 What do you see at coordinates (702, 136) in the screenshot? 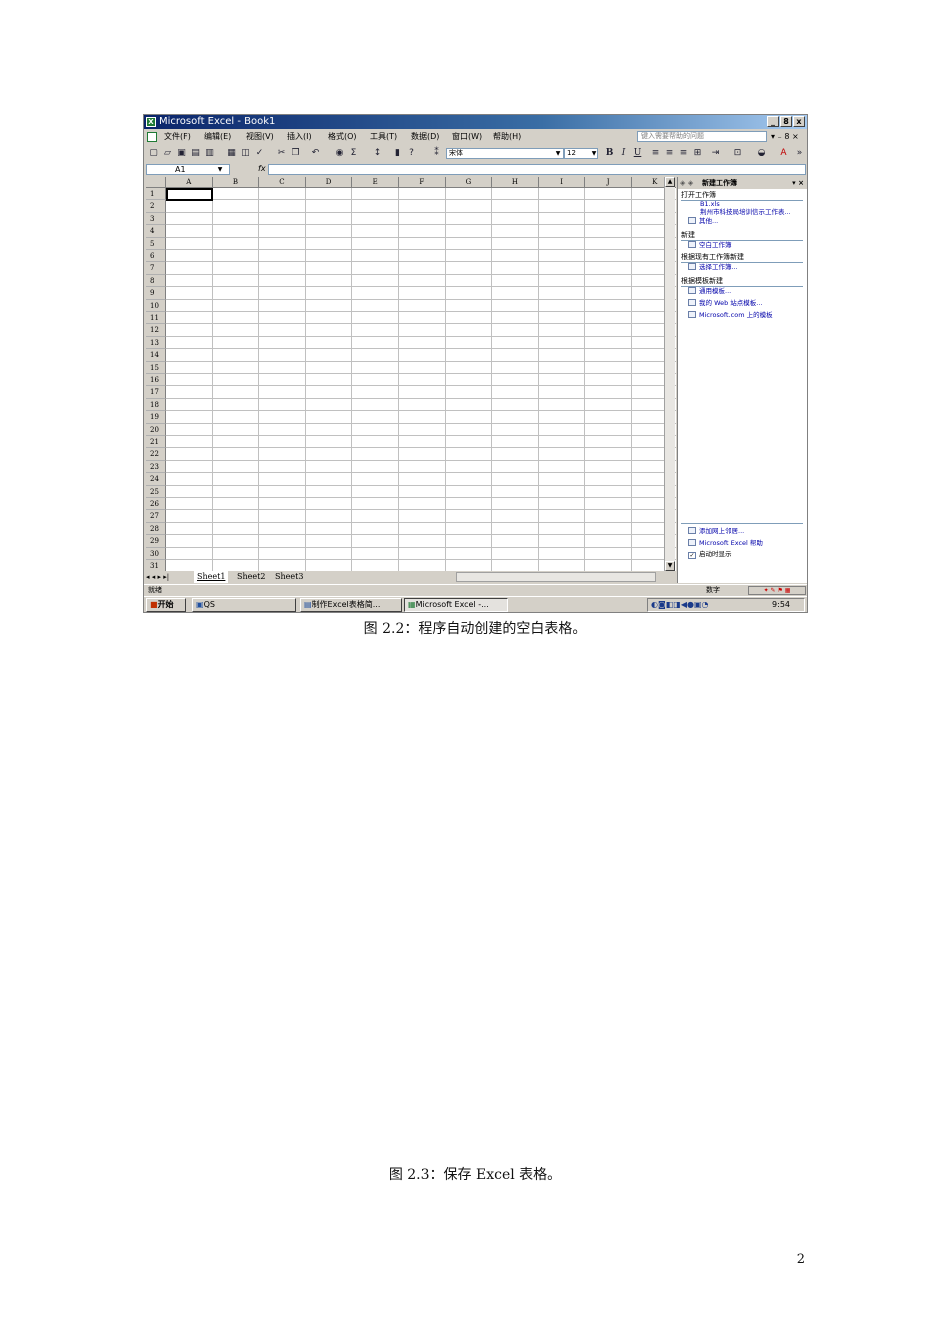
I see `help-search-input: 键入需要帮助的问题` at bounding box center [702, 136].